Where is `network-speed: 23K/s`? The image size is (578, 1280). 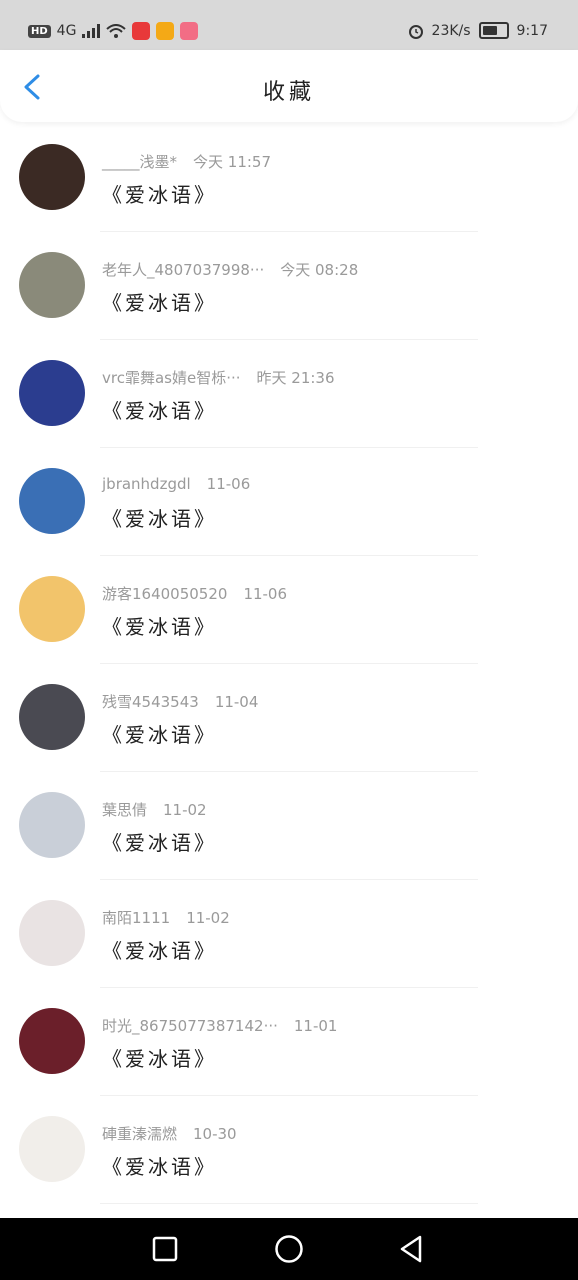 network-speed: 23K/s is located at coordinates (451, 30).